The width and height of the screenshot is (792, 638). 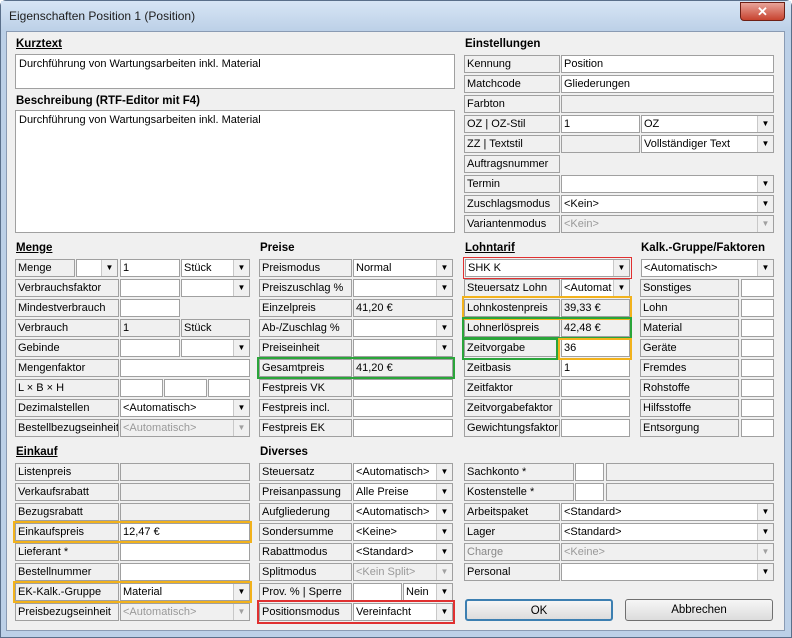 I want to click on menge-field: 1, so click(x=150, y=268).